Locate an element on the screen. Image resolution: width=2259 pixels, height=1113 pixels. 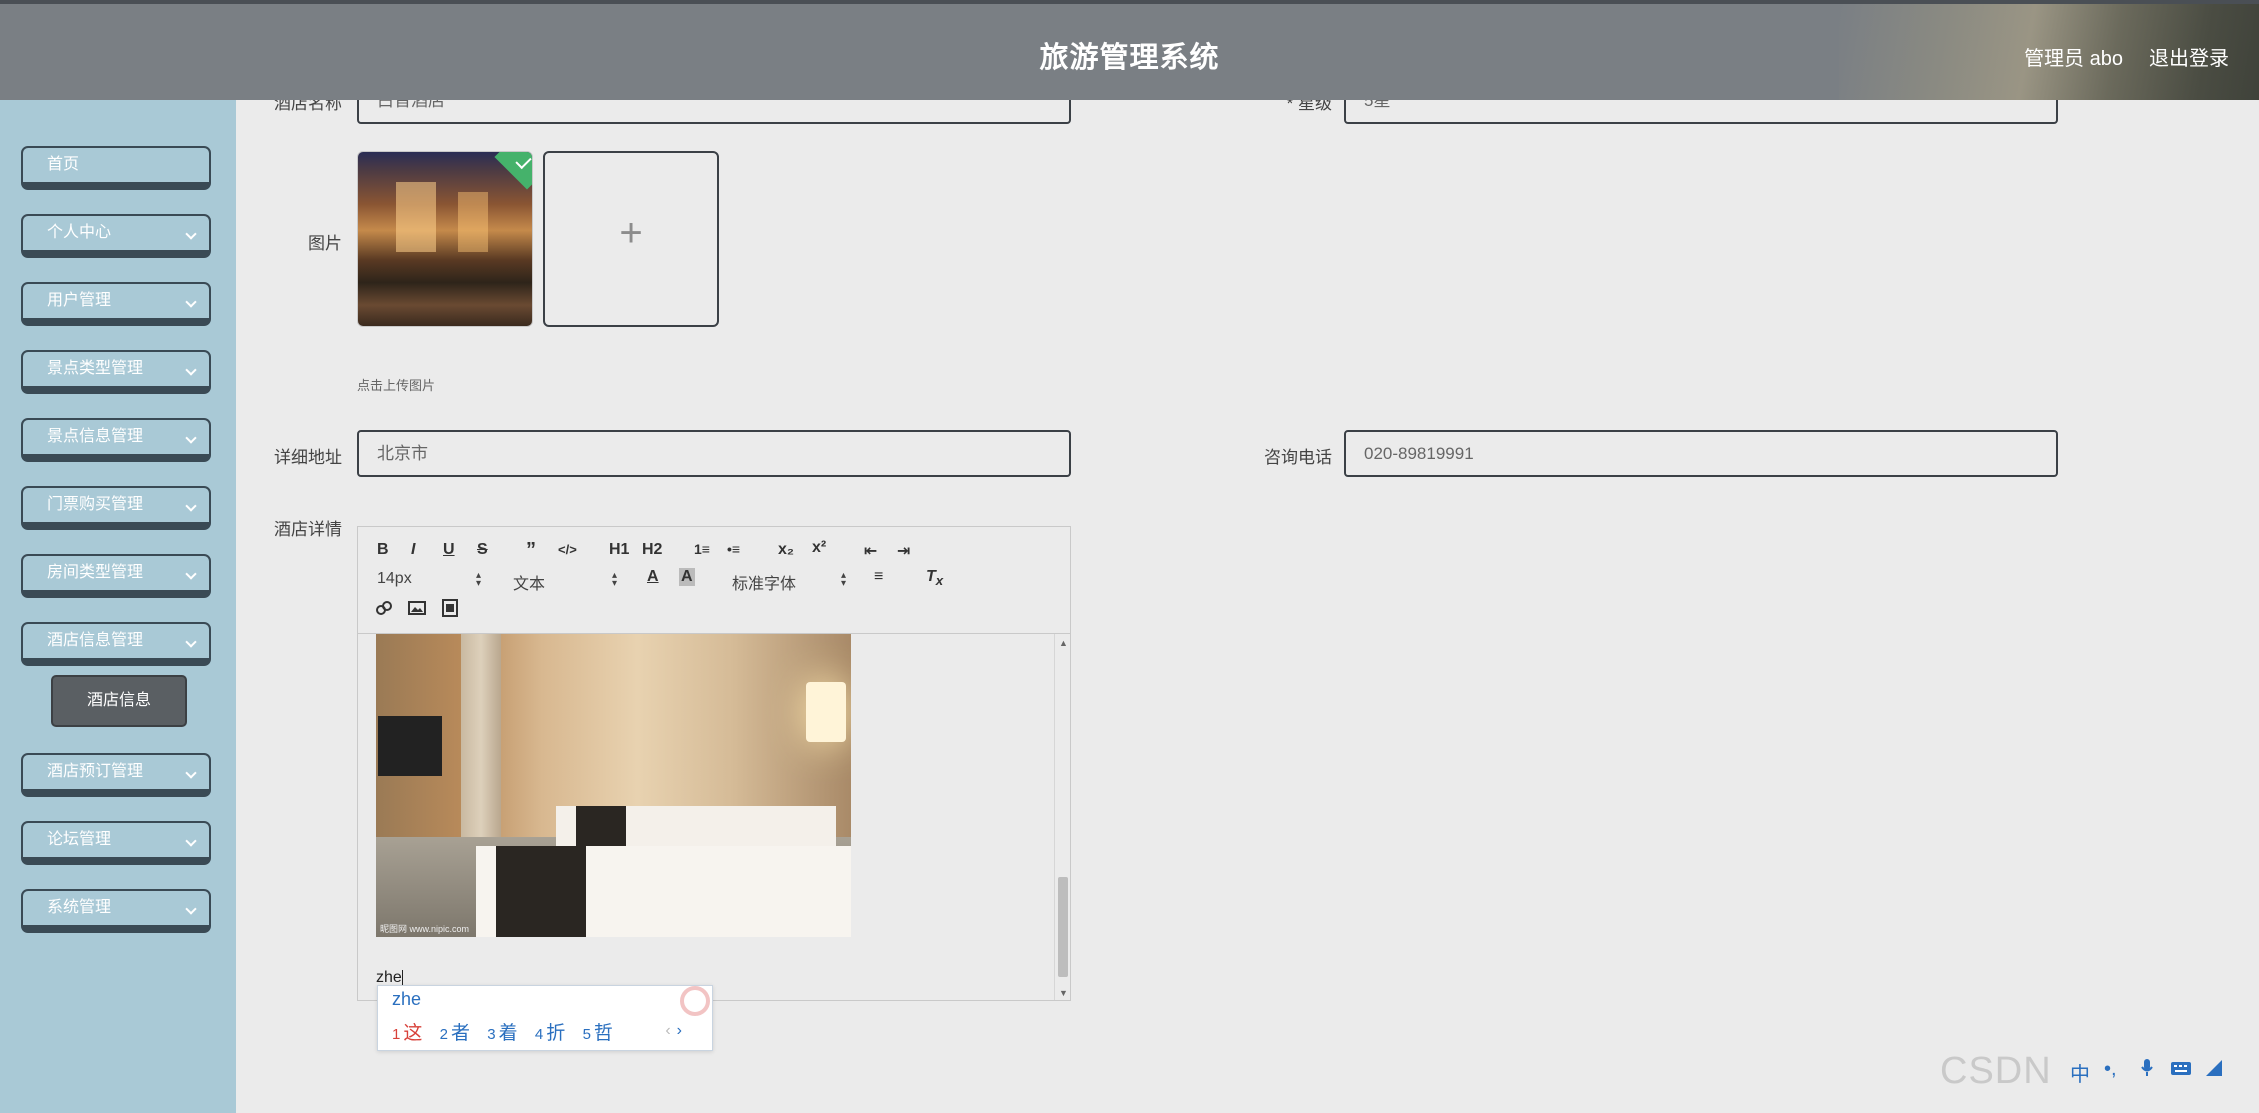
ime-candidate-list: 1这 2者 3着 4折 5哲 is located at coordinates (508, 1031).